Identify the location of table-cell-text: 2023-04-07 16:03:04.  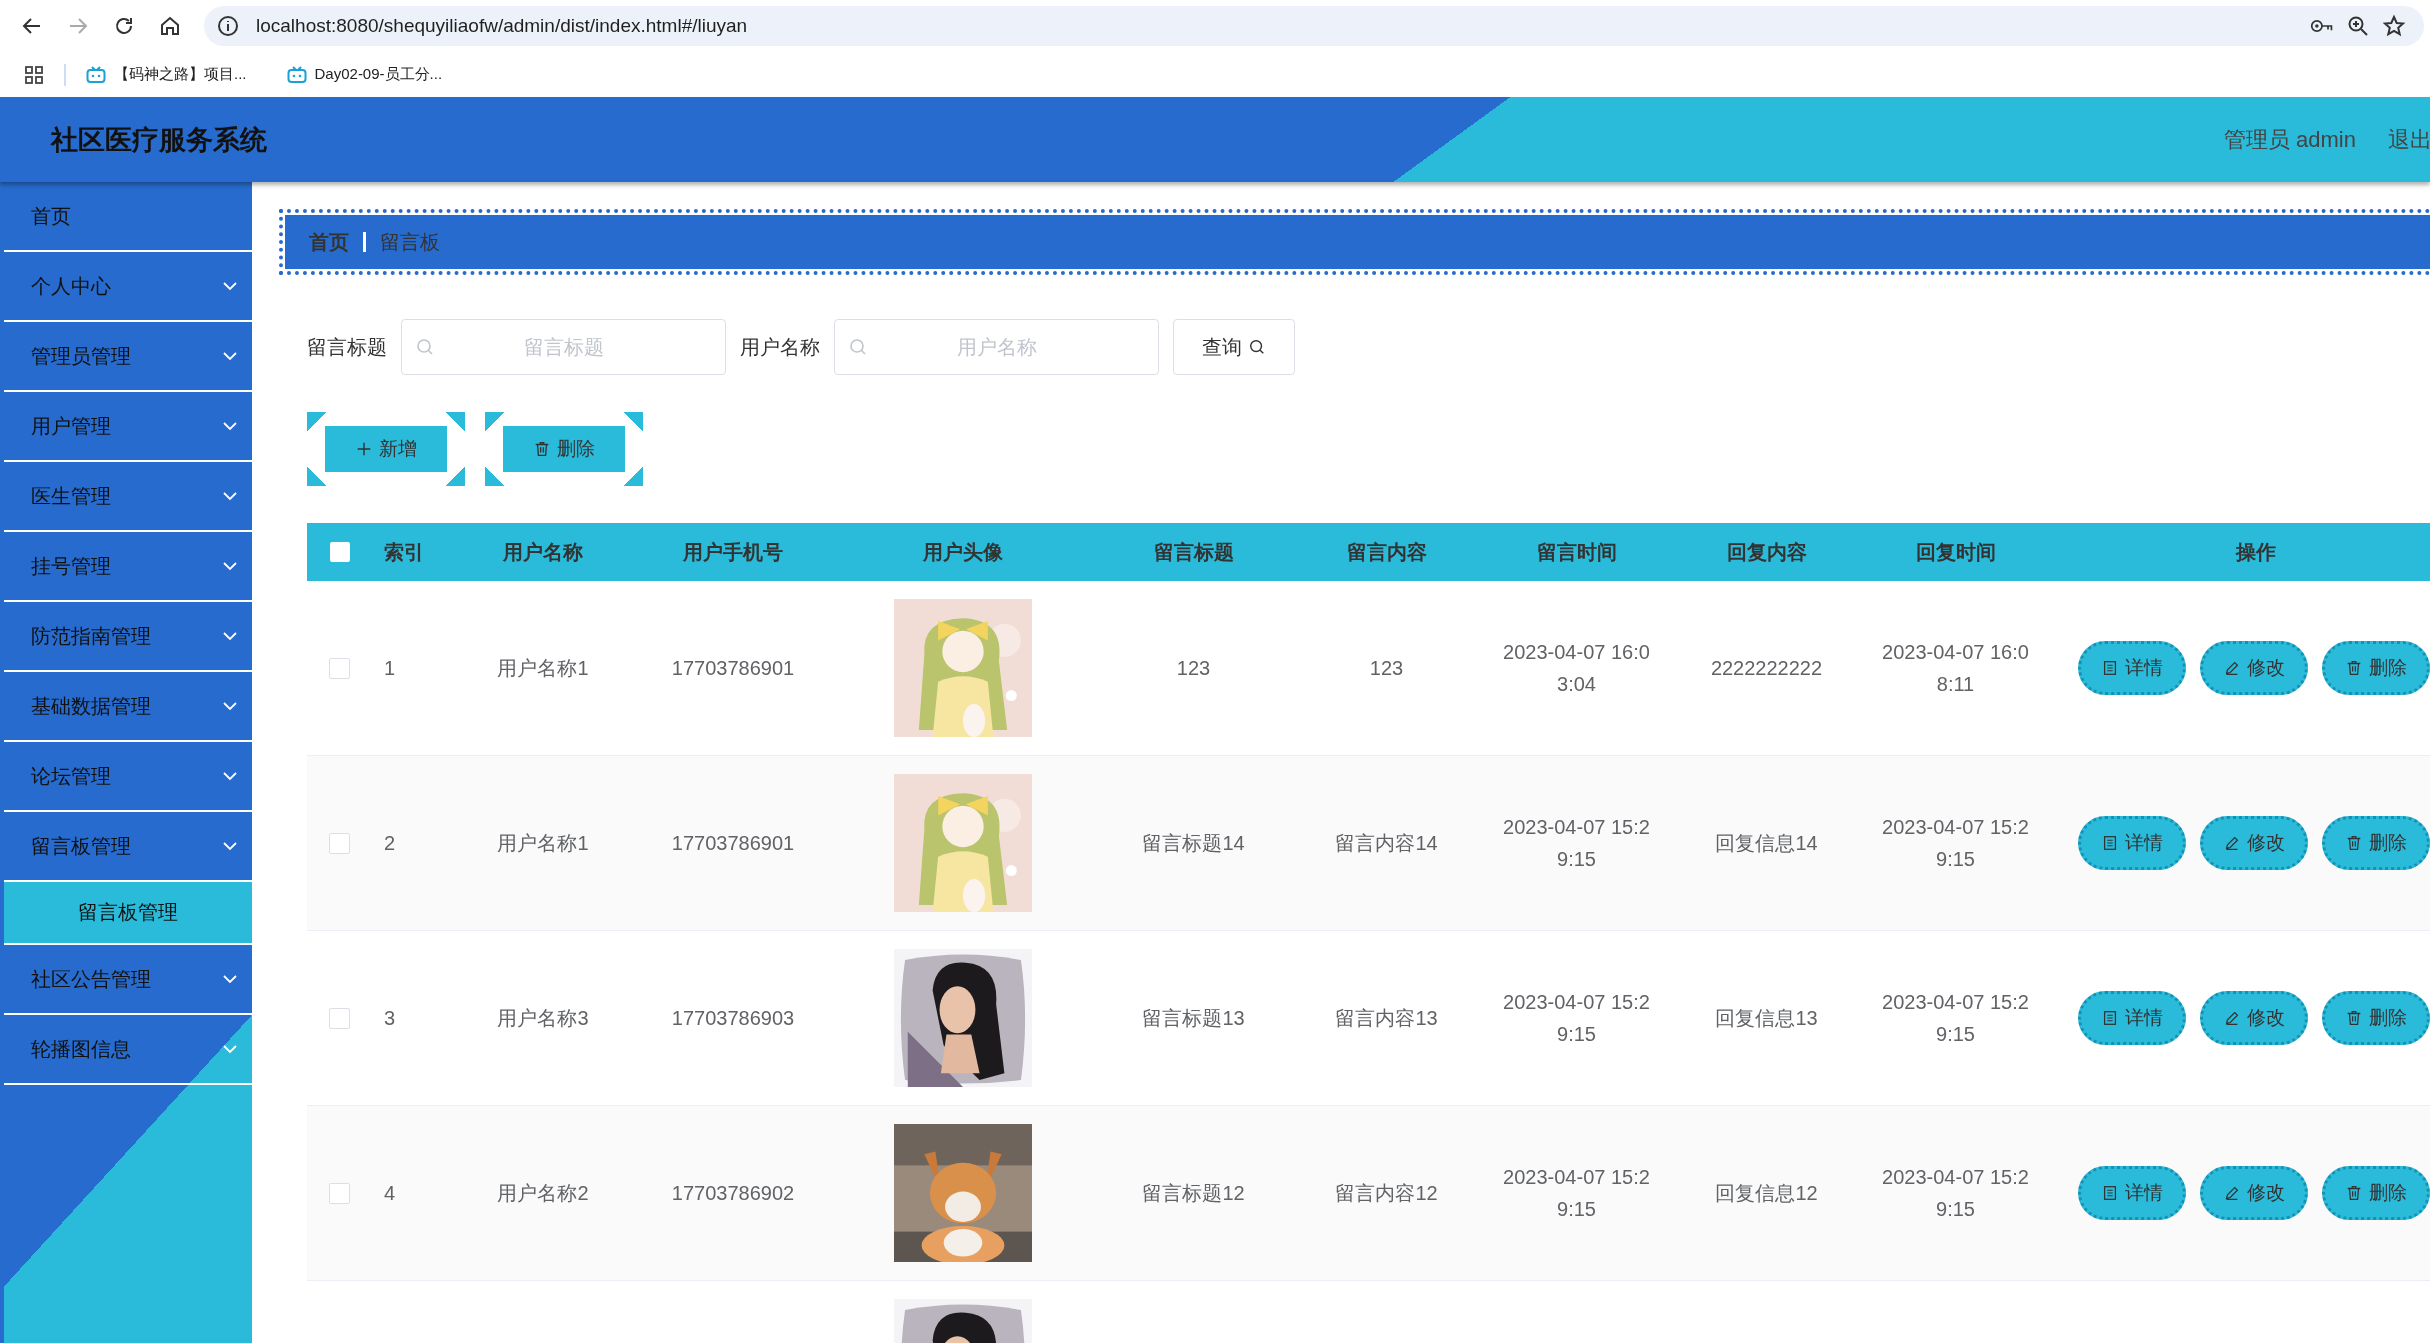
(1576, 668).